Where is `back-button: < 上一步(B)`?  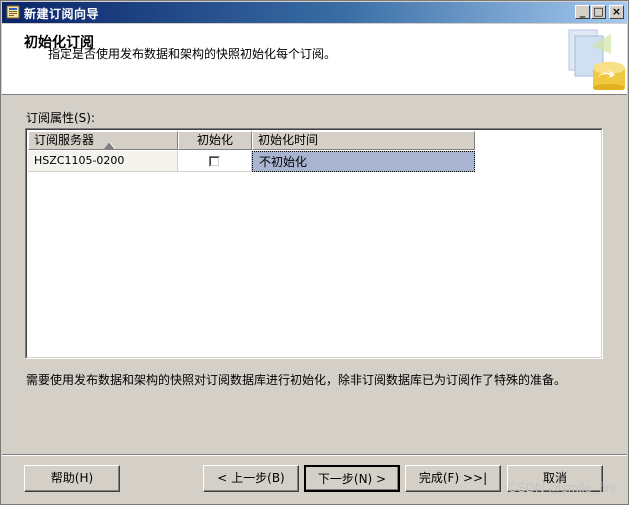
back-button: < 上一步(B) is located at coordinates (251, 478).